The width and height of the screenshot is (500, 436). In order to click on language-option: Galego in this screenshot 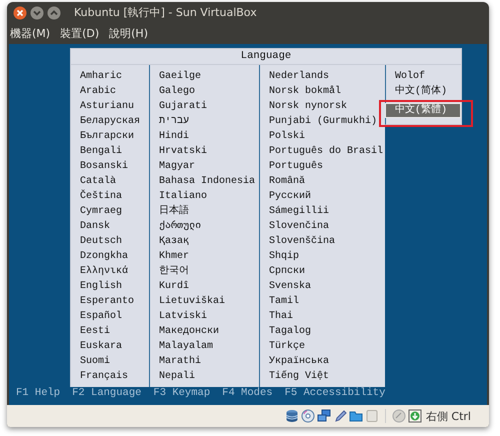, I will do `click(204, 91)`.